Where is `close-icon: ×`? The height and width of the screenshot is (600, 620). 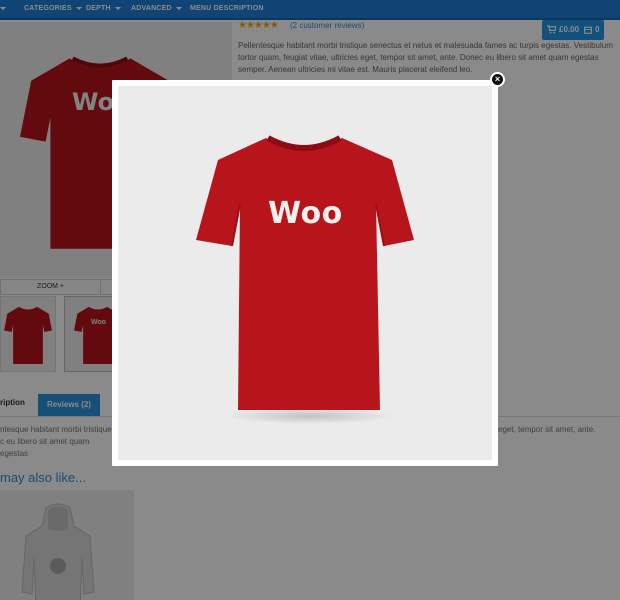
close-icon: × is located at coordinates (497, 79).